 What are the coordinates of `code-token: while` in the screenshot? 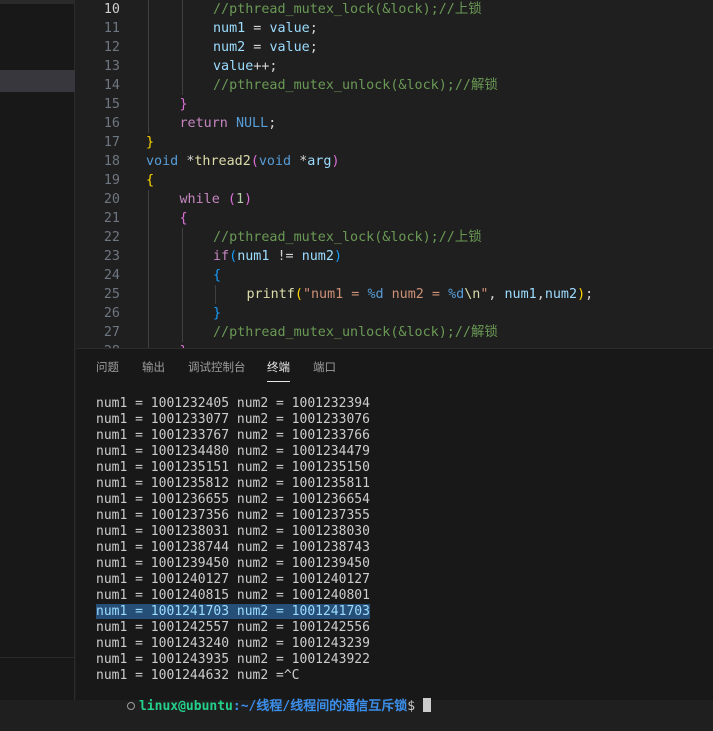 It's located at (203, 199).